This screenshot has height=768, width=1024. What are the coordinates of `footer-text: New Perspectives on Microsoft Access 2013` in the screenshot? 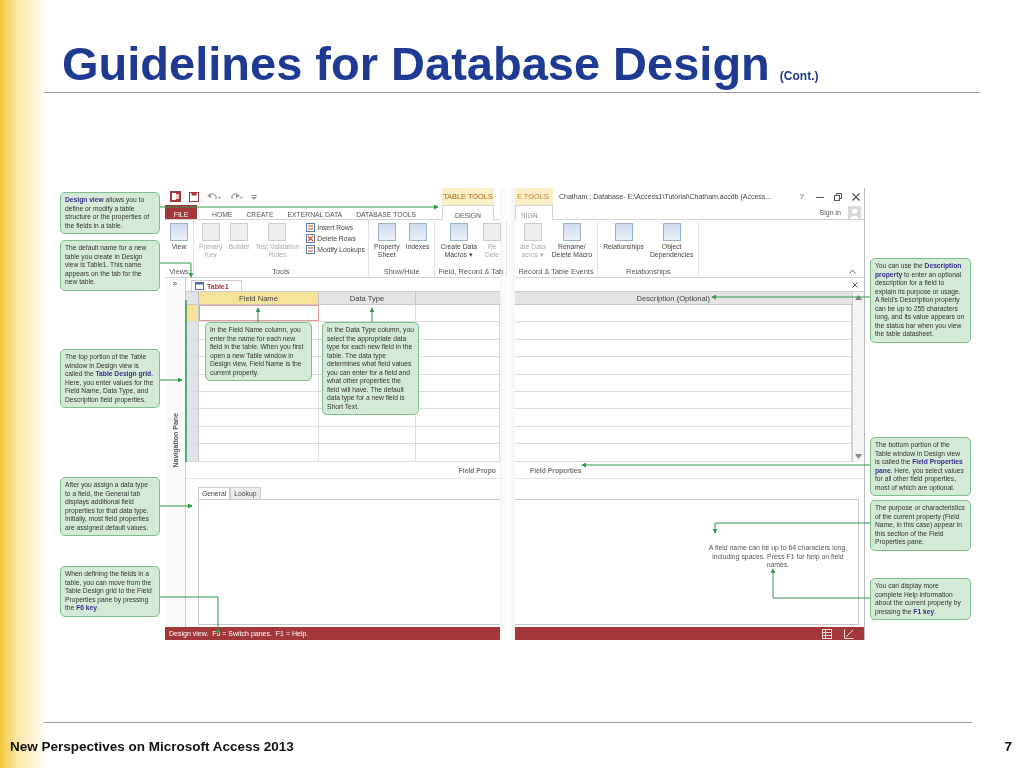 It's located at (152, 746).